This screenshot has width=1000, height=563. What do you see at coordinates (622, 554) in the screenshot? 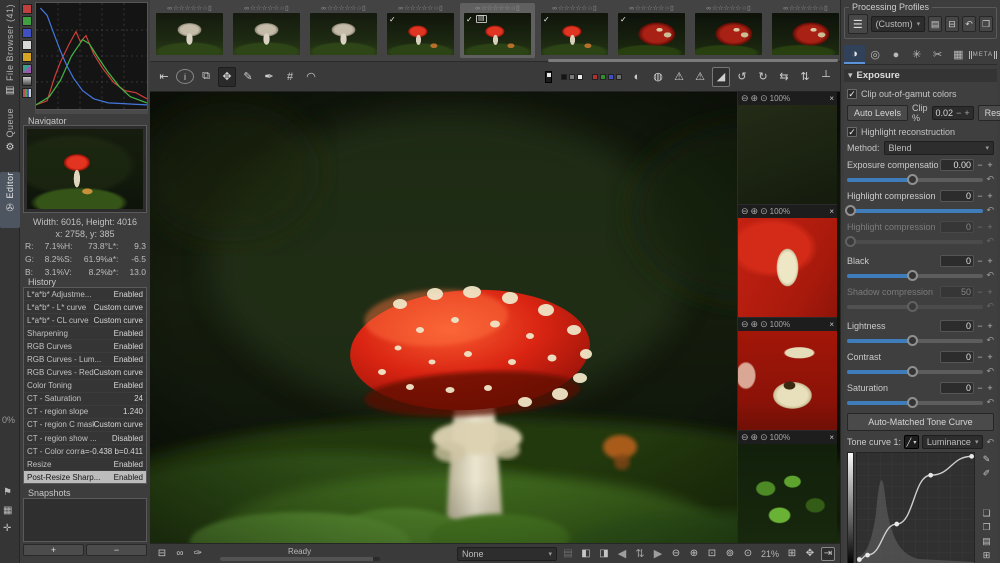
I see `previous-image-icon: ◀` at bounding box center [622, 554].